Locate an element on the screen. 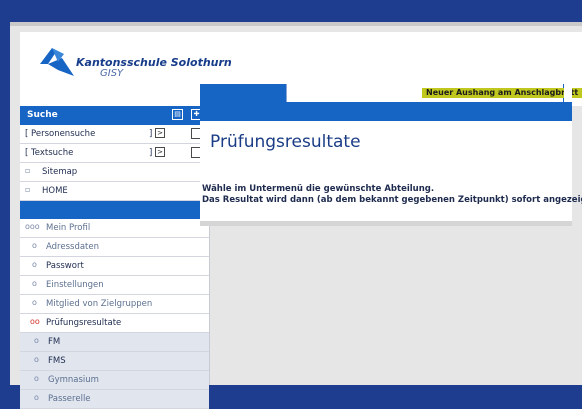  sidebar-subitem-gymnasium: o Gymnasium is located at coordinates (114, 380).